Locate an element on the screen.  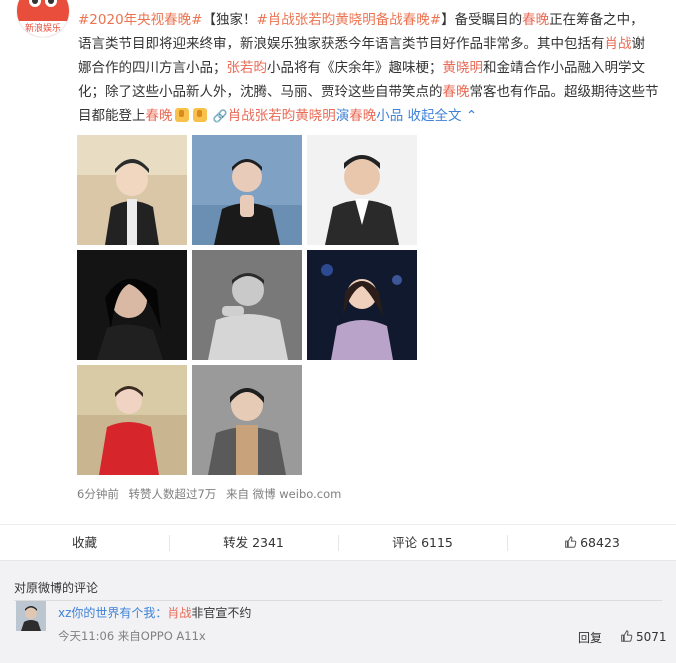
text-span: 娜合作的四川方言小品； is located at coordinates (152, 68).